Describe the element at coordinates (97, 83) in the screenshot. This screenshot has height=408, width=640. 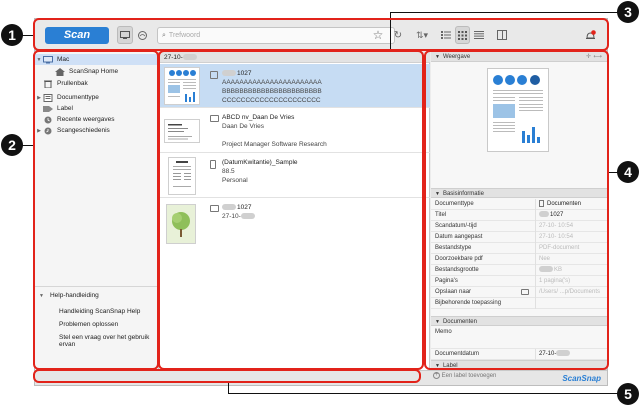
I see `sidebar-item-prullenbak: Prullenbak` at that location.